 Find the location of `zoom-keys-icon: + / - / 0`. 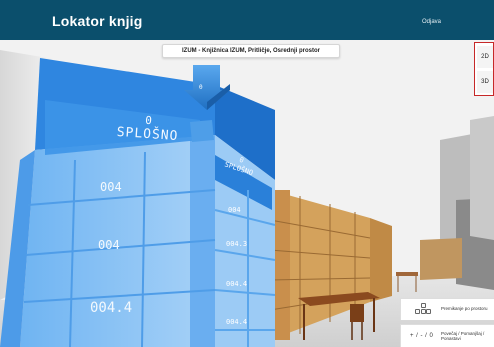

zoom-keys-icon: + / - / 0 is located at coordinates (422, 336).